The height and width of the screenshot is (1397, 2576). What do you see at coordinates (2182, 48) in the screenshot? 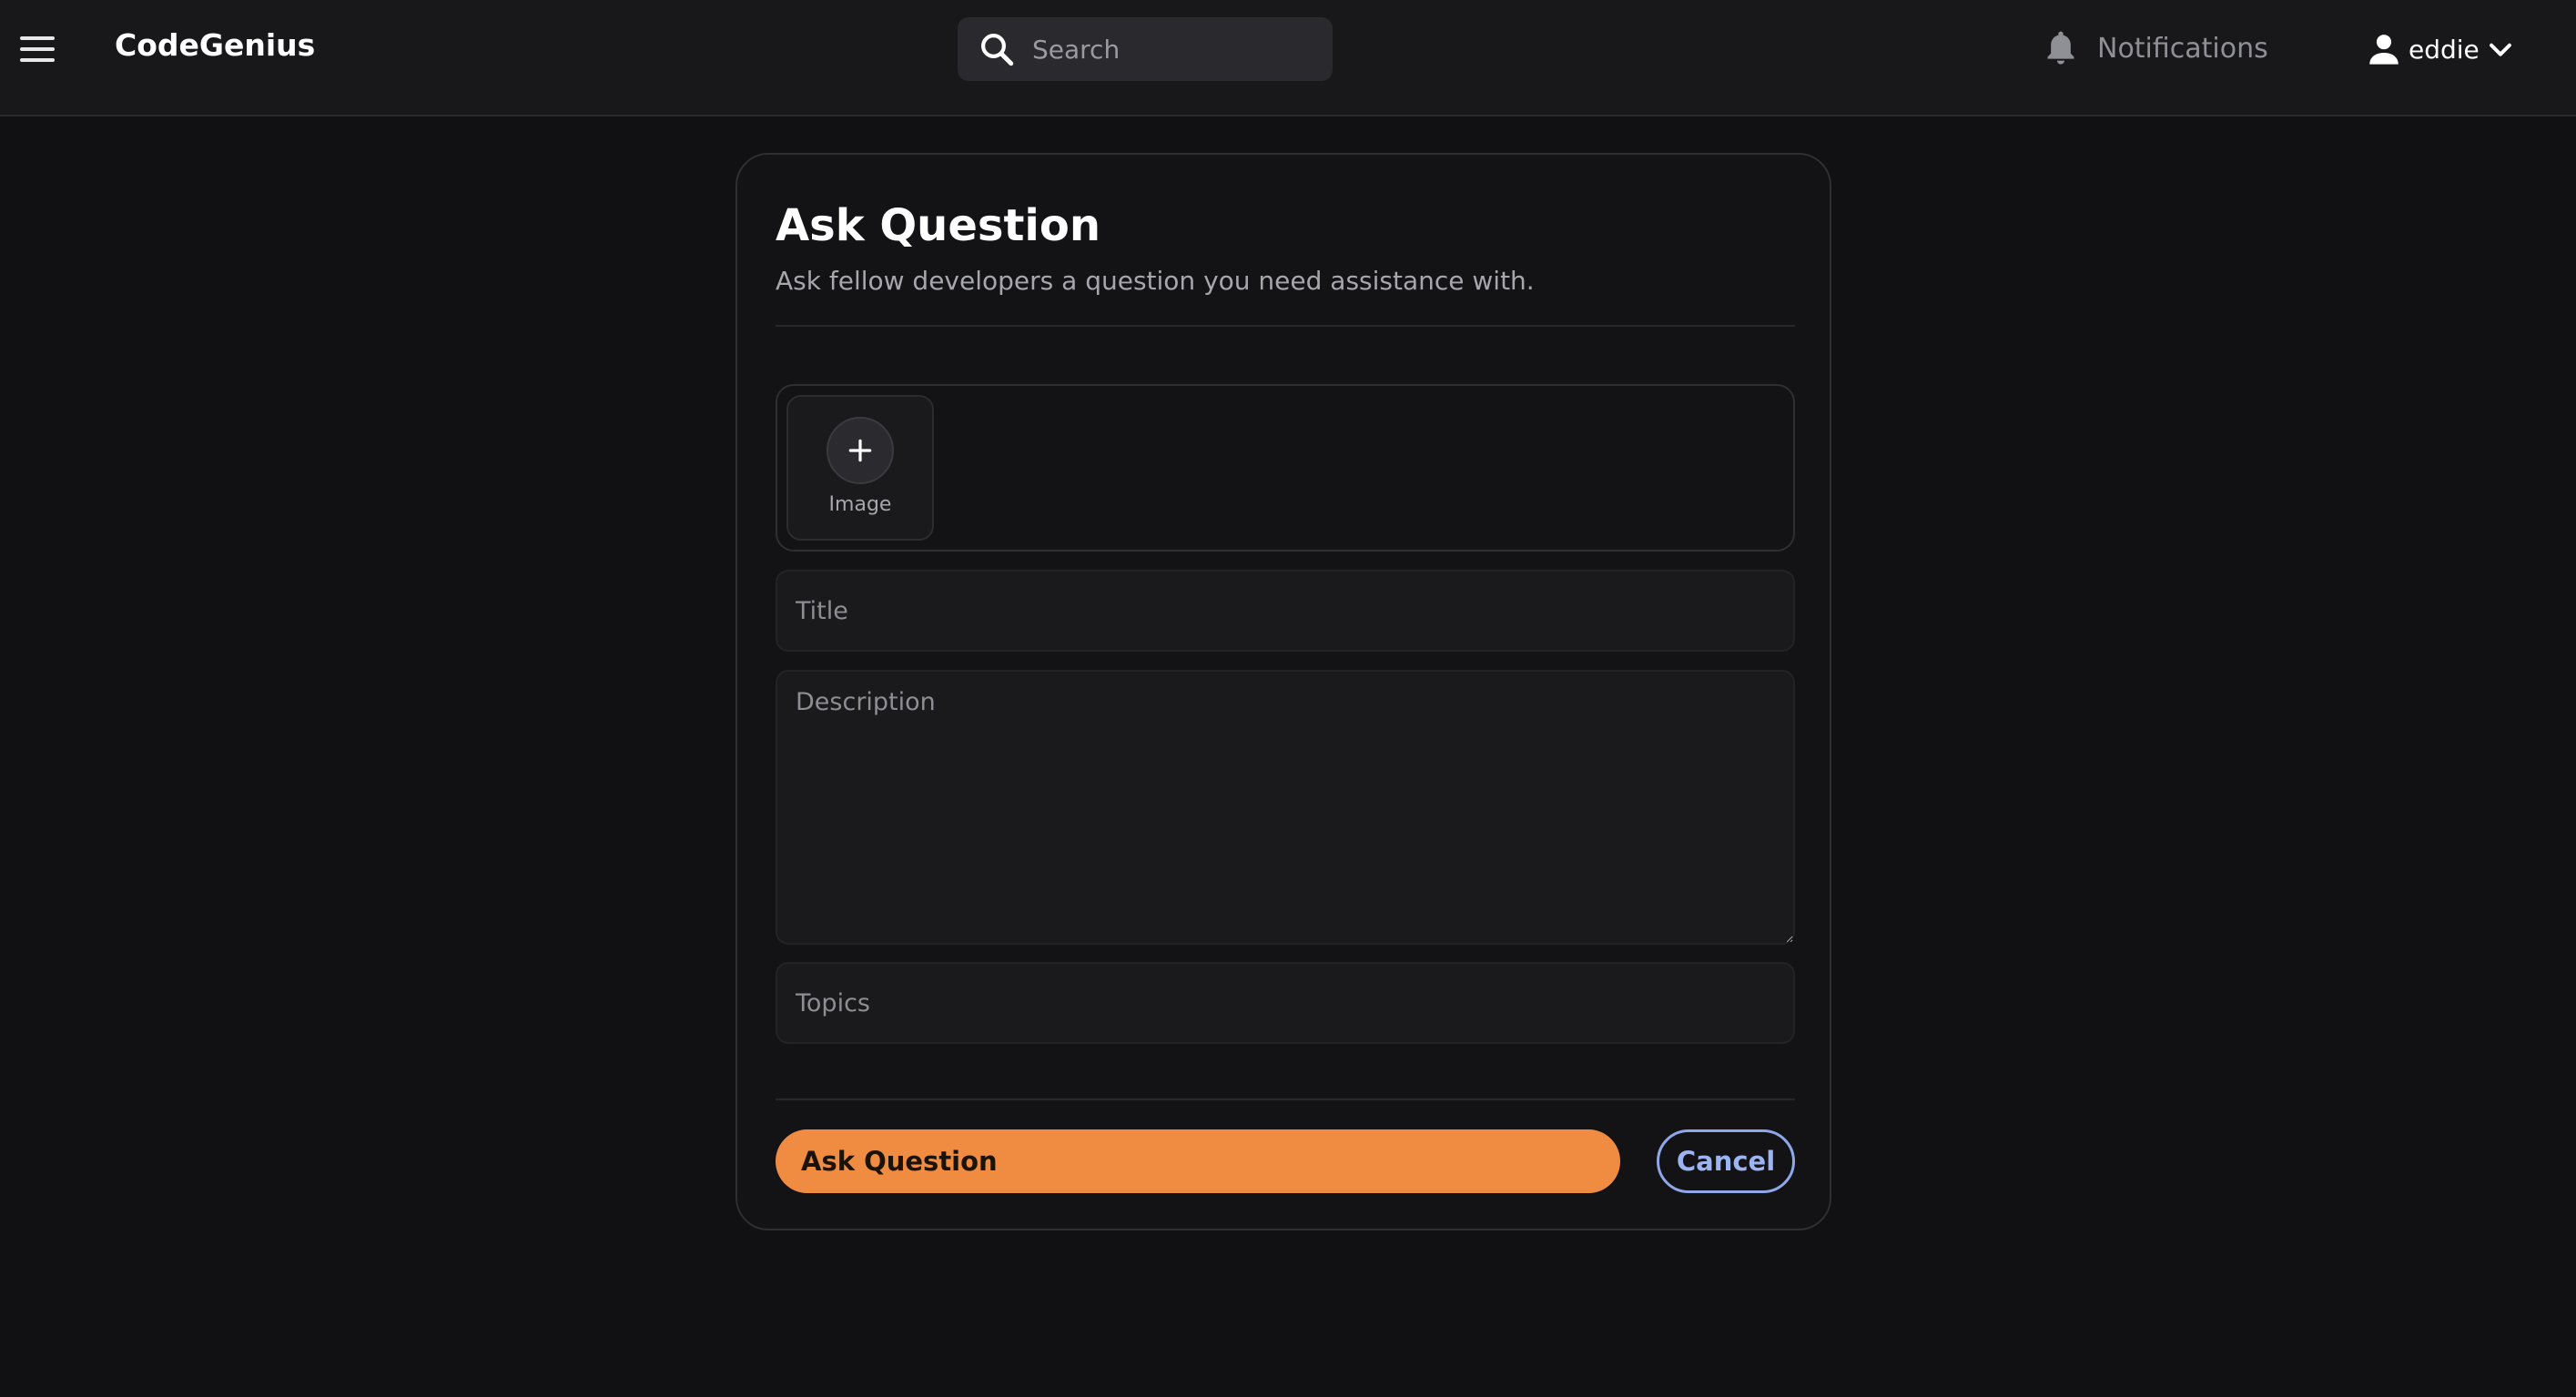
I see `notifications-label: Notifications` at bounding box center [2182, 48].